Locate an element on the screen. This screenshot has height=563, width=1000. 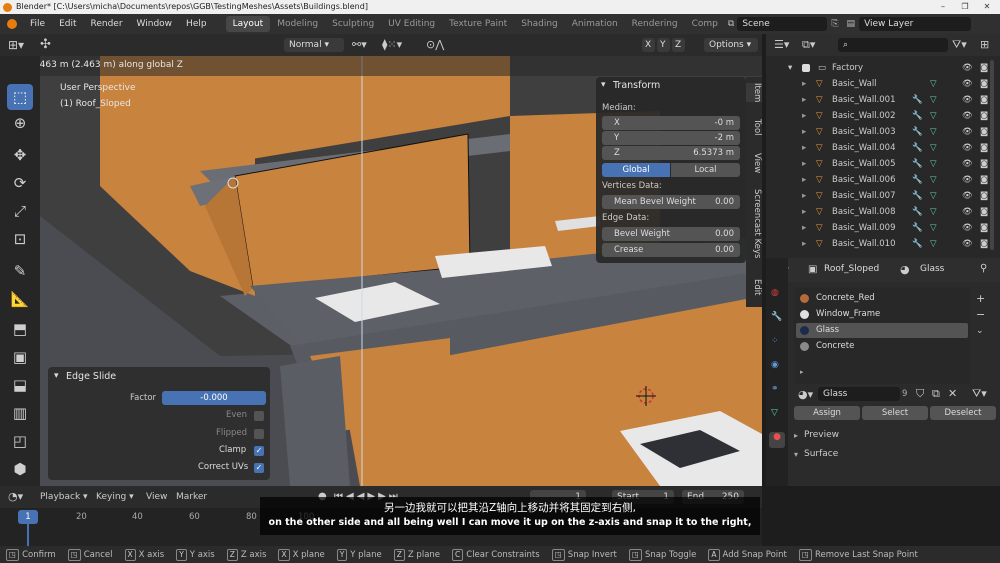
cursor-tool-icon: ⊕ is located at coordinates (20, 123).